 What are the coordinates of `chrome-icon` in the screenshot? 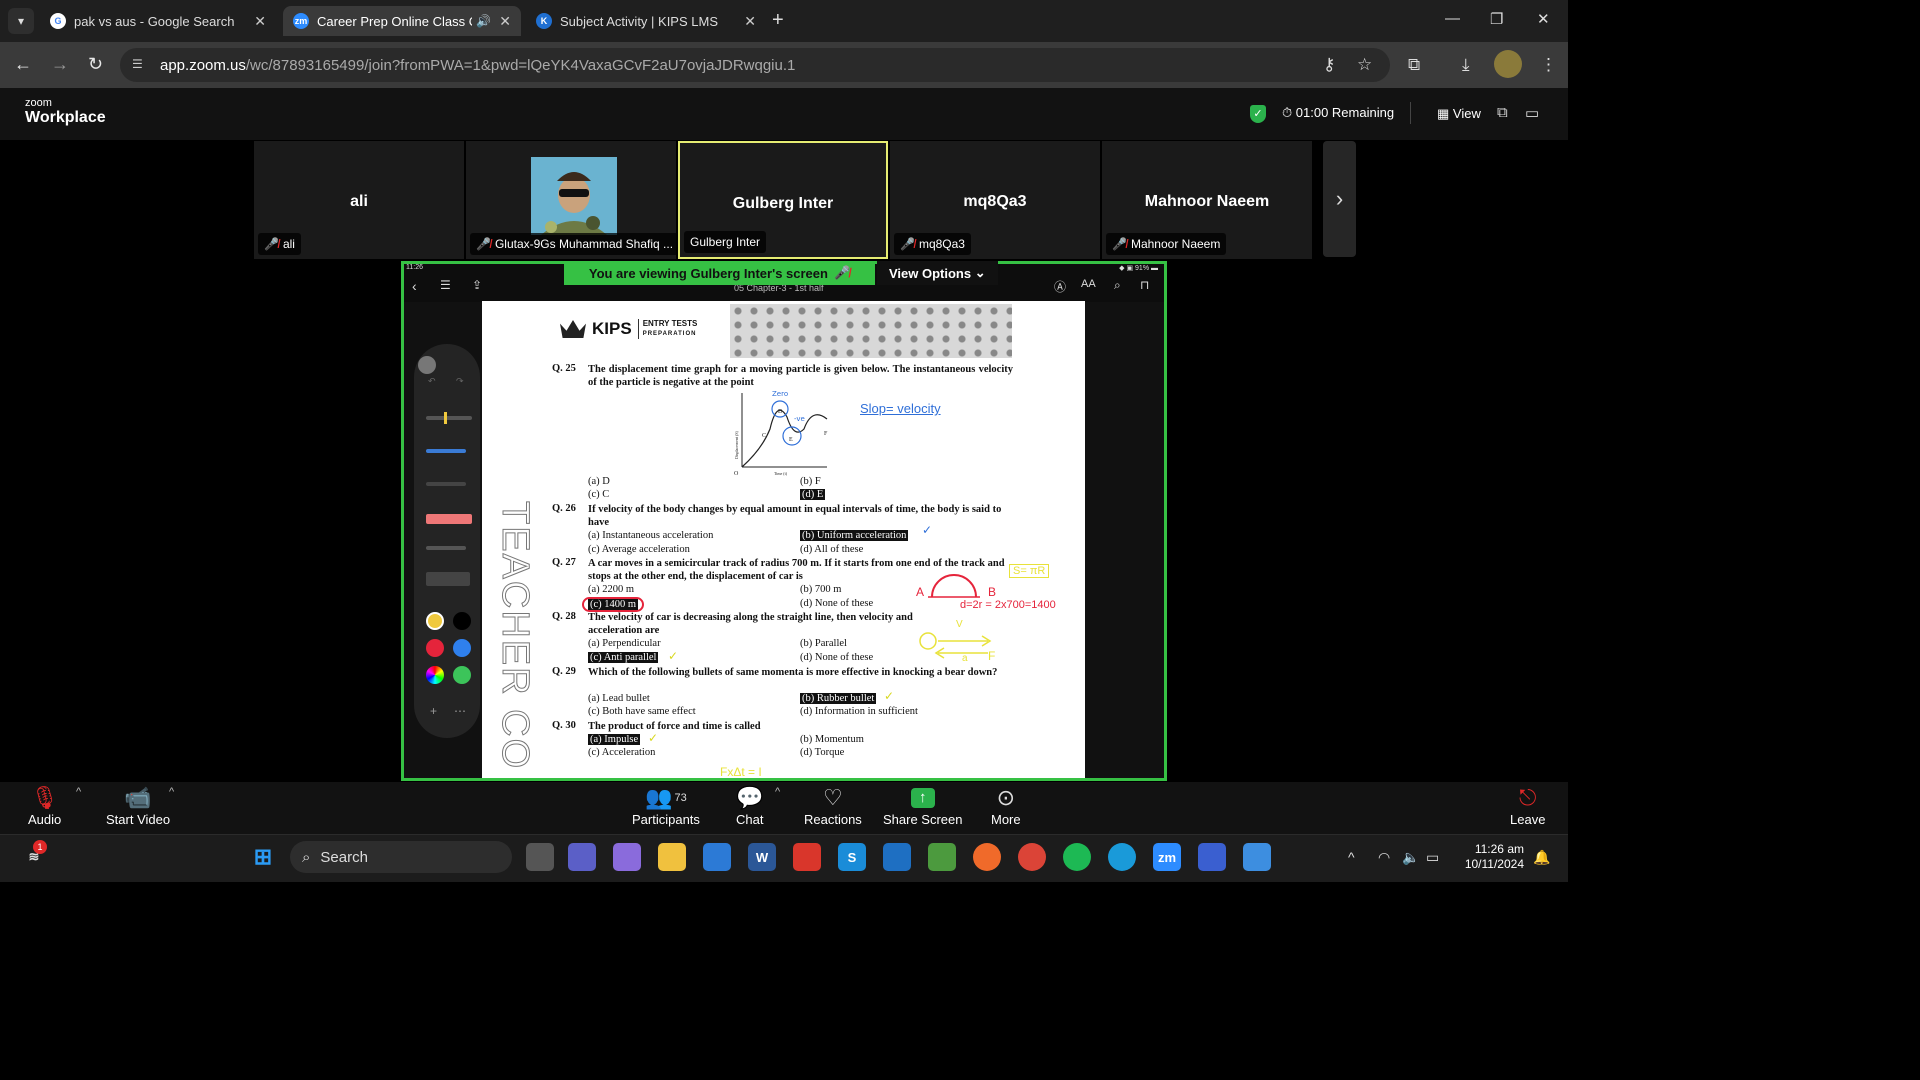 It's located at (1032, 857).